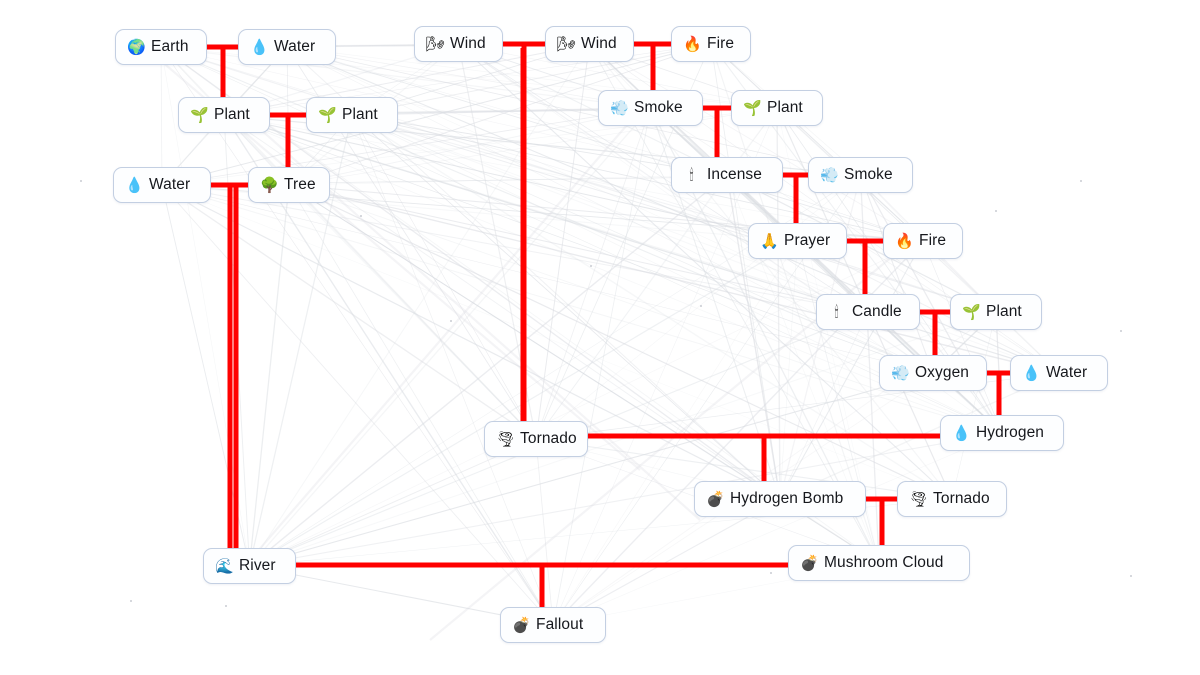 Image resolution: width=1200 pixels, height=675 pixels. What do you see at coordinates (257, 566) in the screenshot?
I see `recipe-node-label: River` at bounding box center [257, 566].